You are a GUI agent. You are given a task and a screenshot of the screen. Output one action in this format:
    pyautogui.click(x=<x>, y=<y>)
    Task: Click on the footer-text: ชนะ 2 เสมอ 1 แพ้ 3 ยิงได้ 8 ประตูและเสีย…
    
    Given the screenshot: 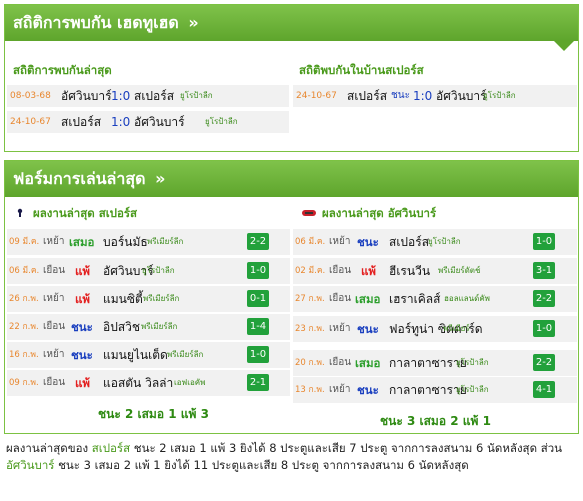 What is the action you would take?
    pyautogui.click(x=346, y=448)
    